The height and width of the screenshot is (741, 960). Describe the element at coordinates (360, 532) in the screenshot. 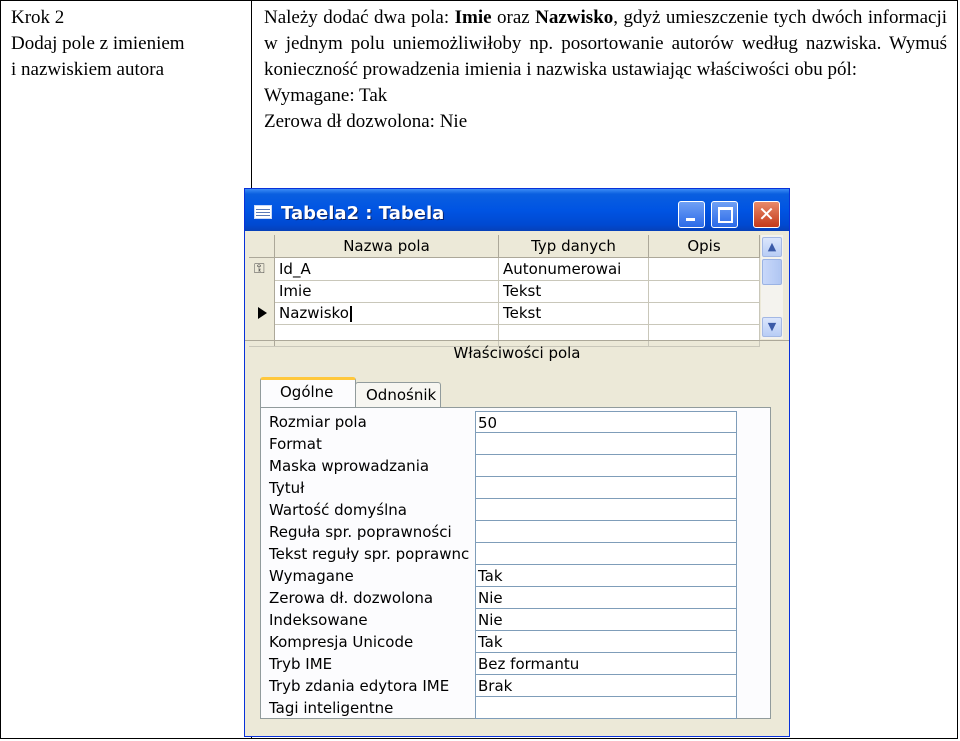

I see `property-label: Reguła spr. poprawności` at that location.